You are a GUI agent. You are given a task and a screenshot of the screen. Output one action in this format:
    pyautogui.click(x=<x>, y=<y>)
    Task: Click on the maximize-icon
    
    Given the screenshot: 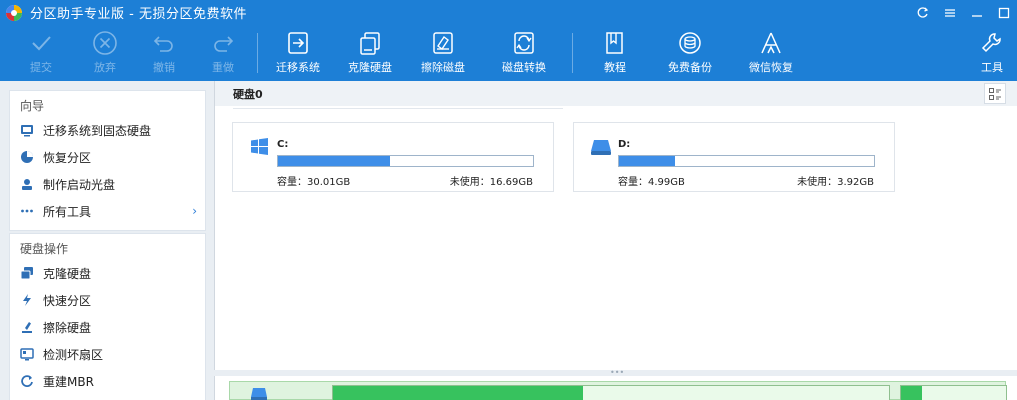 What is the action you would take?
    pyautogui.click(x=1003, y=12)
    